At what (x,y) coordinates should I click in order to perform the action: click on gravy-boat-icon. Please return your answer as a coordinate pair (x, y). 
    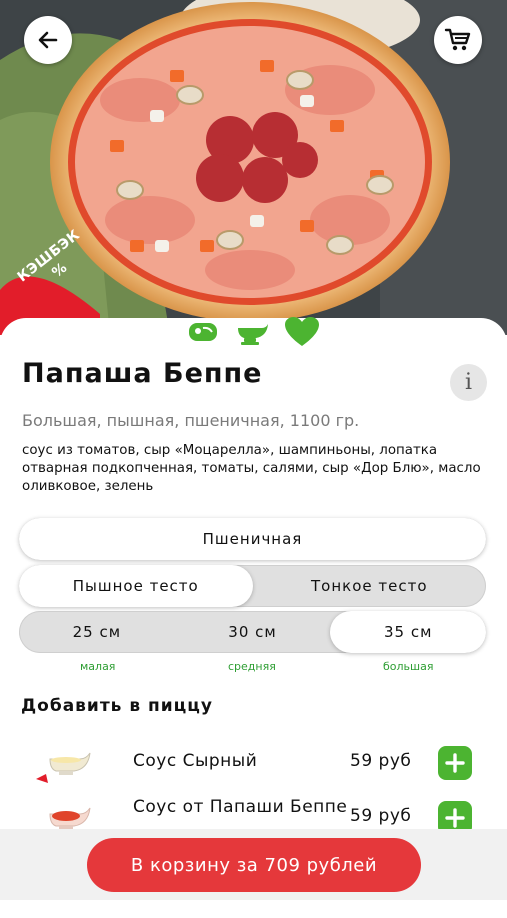
    Looking at the image, I should click on (253, 334).